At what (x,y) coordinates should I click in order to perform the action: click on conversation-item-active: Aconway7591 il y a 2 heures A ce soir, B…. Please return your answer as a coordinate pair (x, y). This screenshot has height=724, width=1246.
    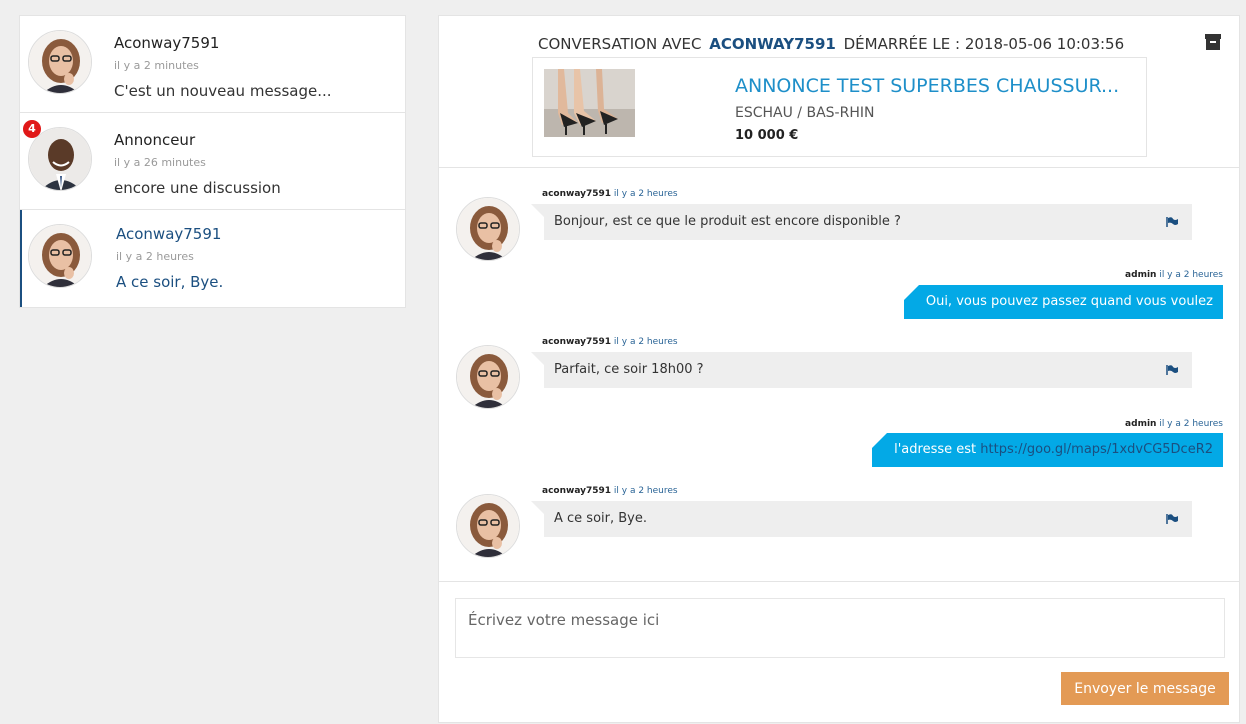
    Looking at the image, I should click on (212, 258).